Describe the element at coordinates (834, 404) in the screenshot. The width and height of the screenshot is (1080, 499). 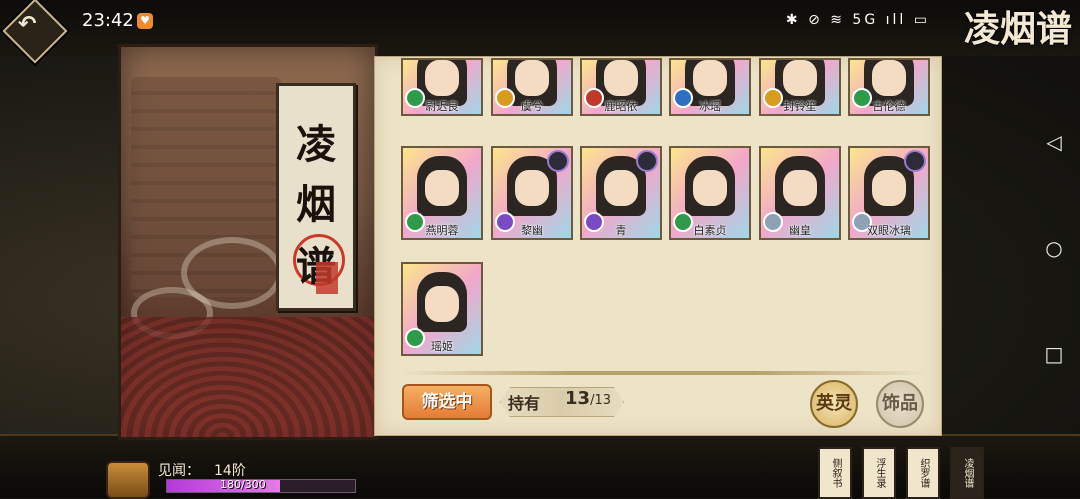
I see `spirit-button: 英灵` at that location.